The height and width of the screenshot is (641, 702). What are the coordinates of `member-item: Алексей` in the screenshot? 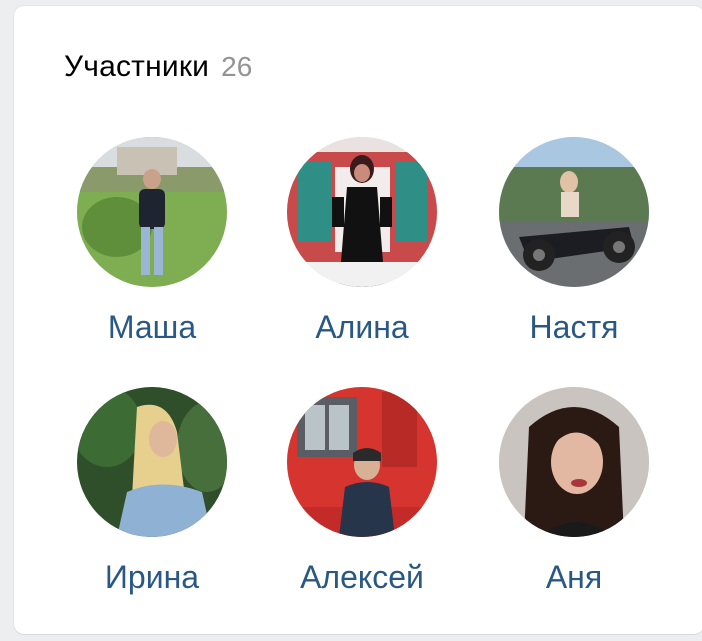 It's located at (362, 491).